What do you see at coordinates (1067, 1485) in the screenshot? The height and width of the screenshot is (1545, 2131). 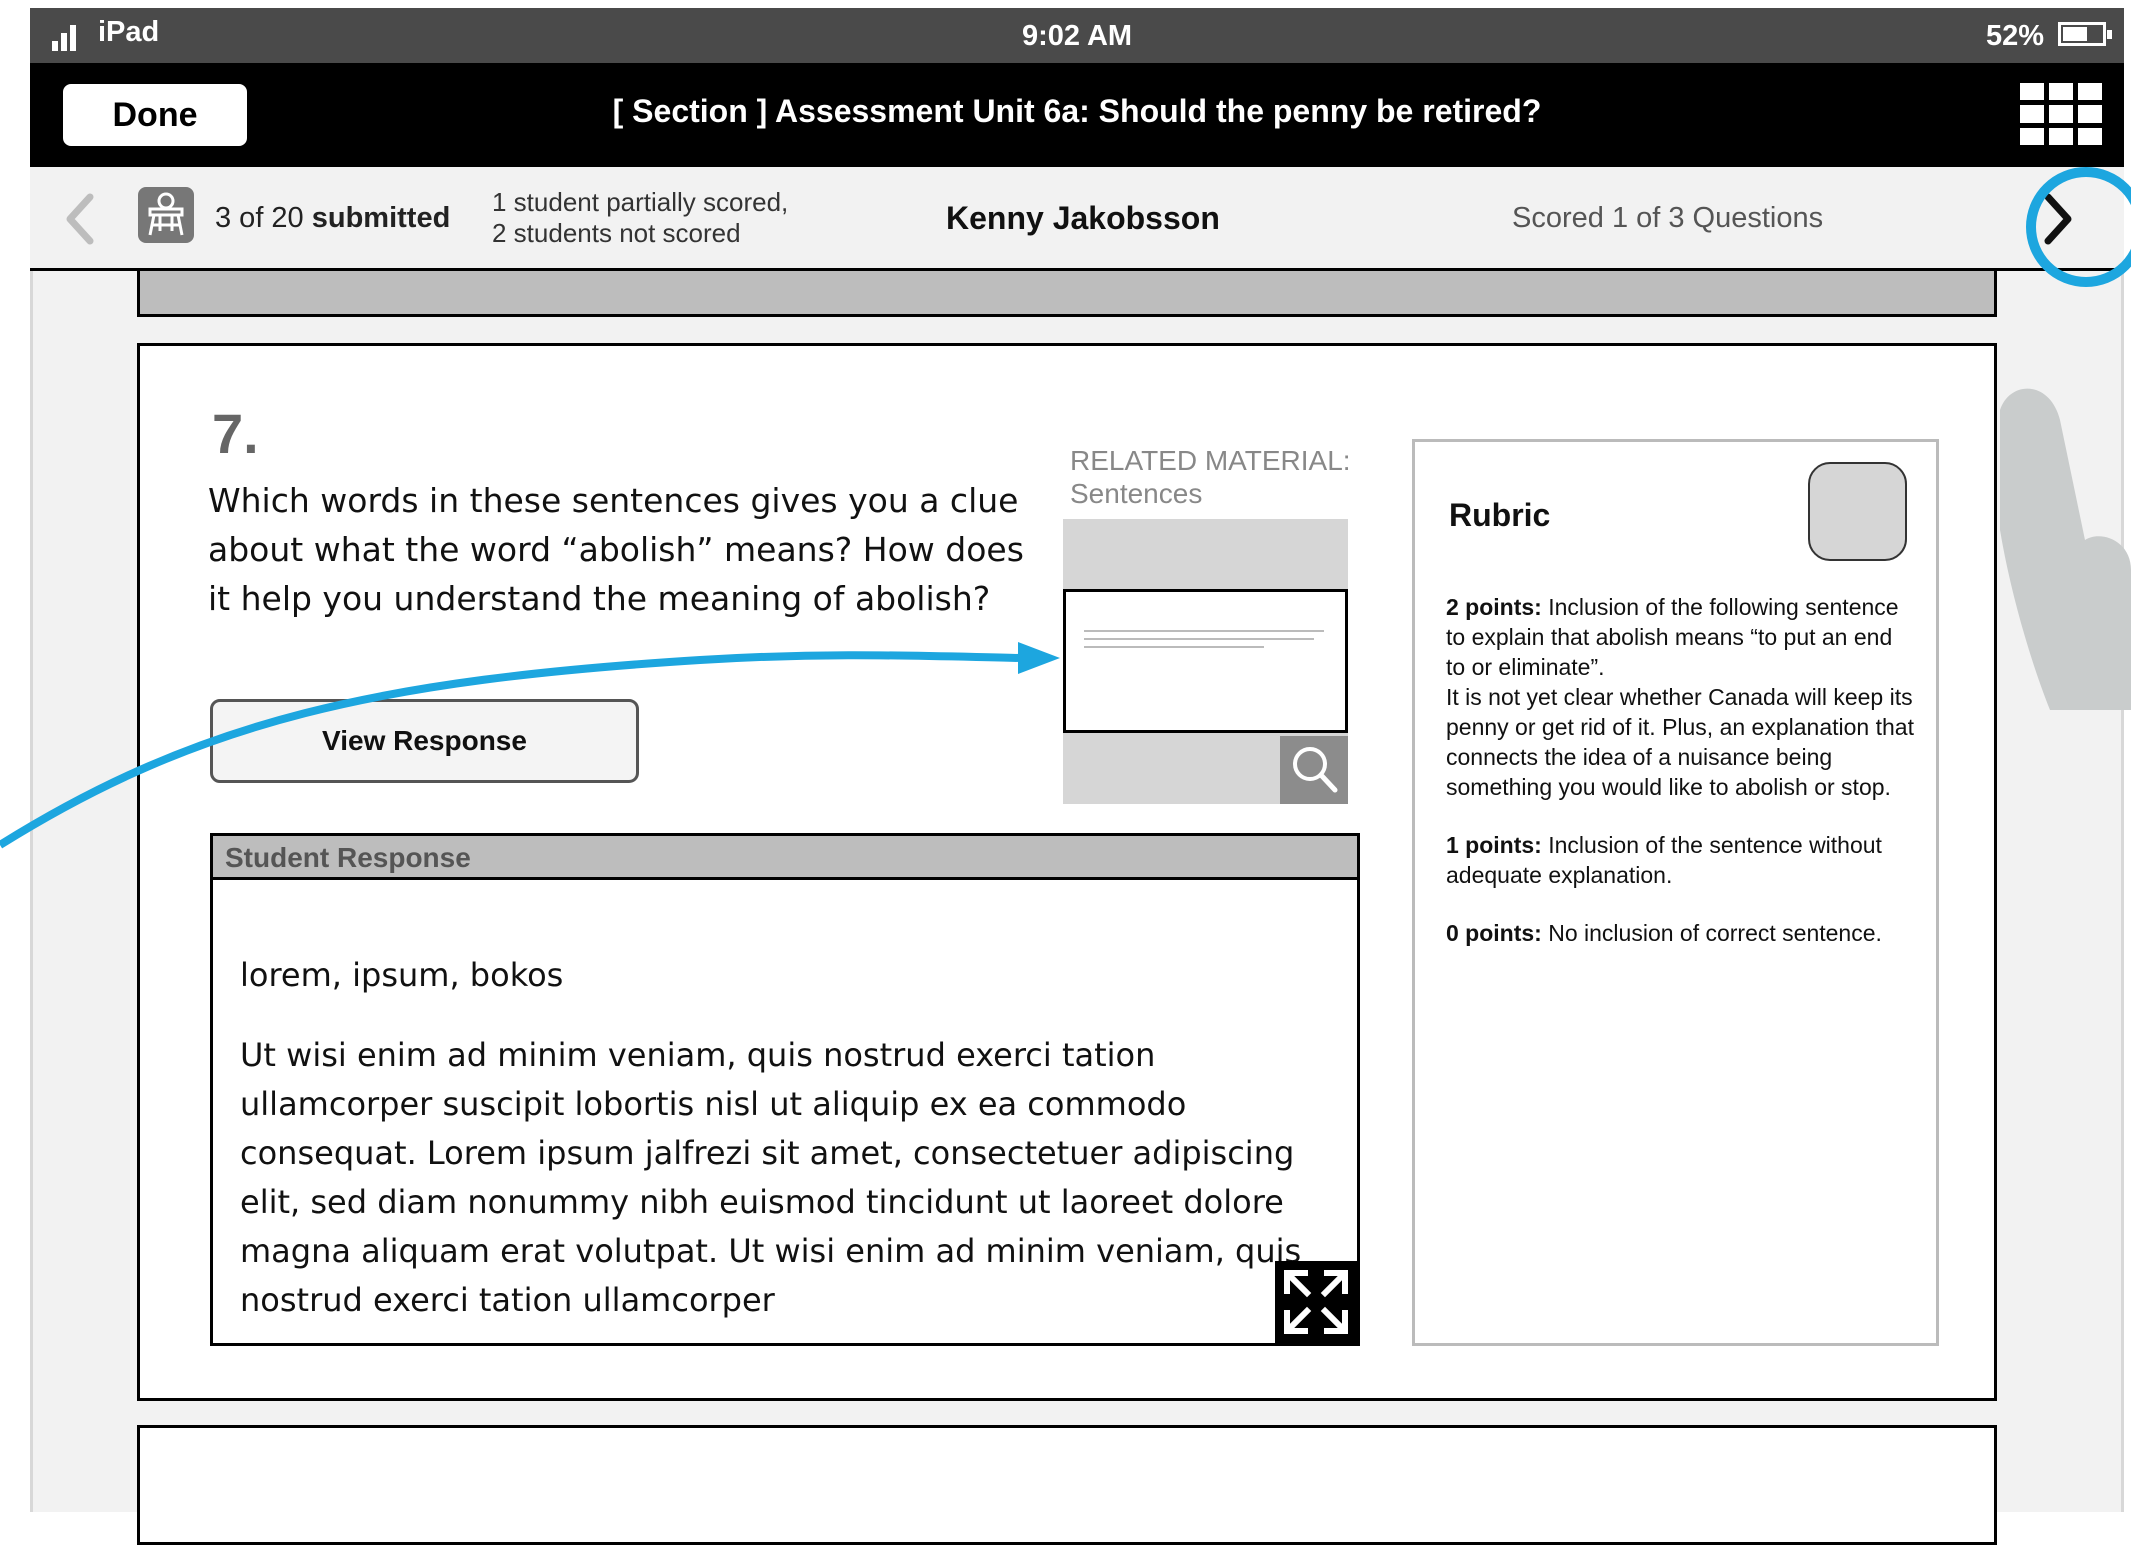 I see `next-question-card` at bounding box center [1067, 1485].